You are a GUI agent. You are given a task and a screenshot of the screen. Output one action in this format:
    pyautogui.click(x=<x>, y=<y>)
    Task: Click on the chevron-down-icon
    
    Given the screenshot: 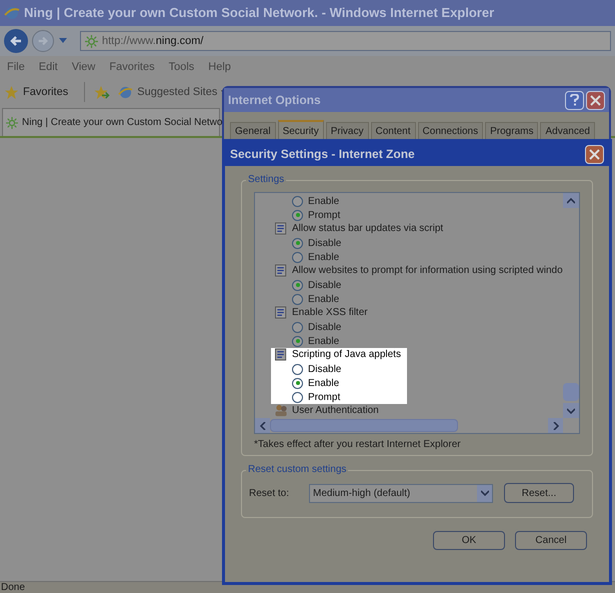 What is the action you would take?
    pyautogui.click(x=571, y=411)
    